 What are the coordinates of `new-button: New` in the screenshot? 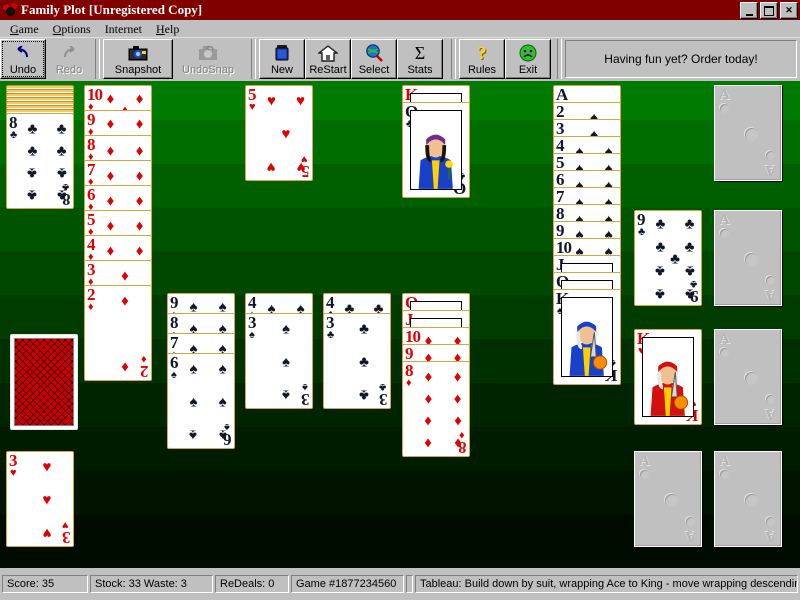 It's located at (282, 59).